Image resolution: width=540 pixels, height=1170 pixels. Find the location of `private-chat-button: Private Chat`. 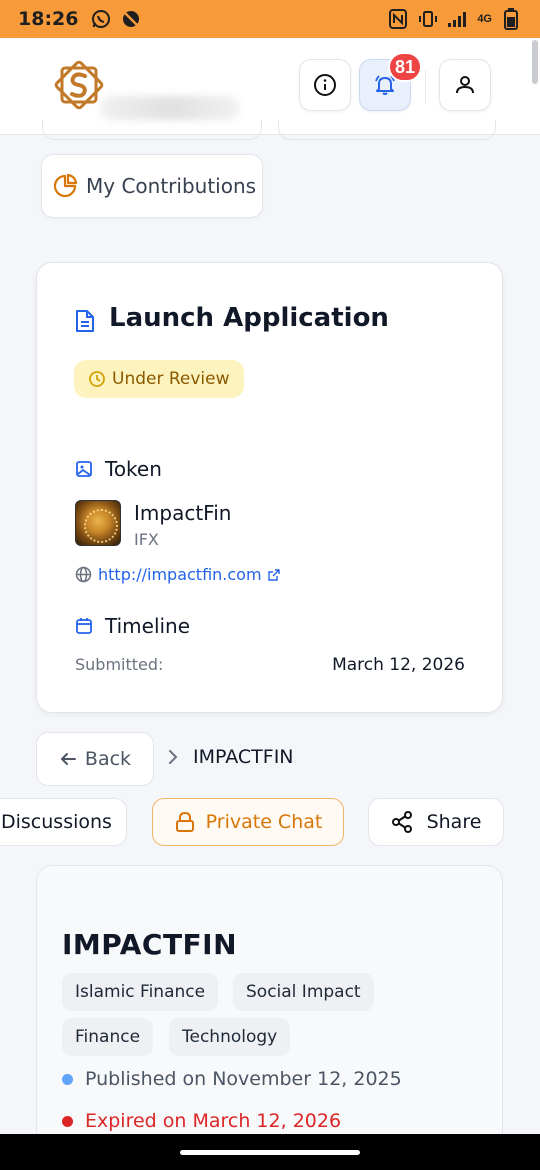

private-chat-button: Private Chat is located at coordinates (248, 822).